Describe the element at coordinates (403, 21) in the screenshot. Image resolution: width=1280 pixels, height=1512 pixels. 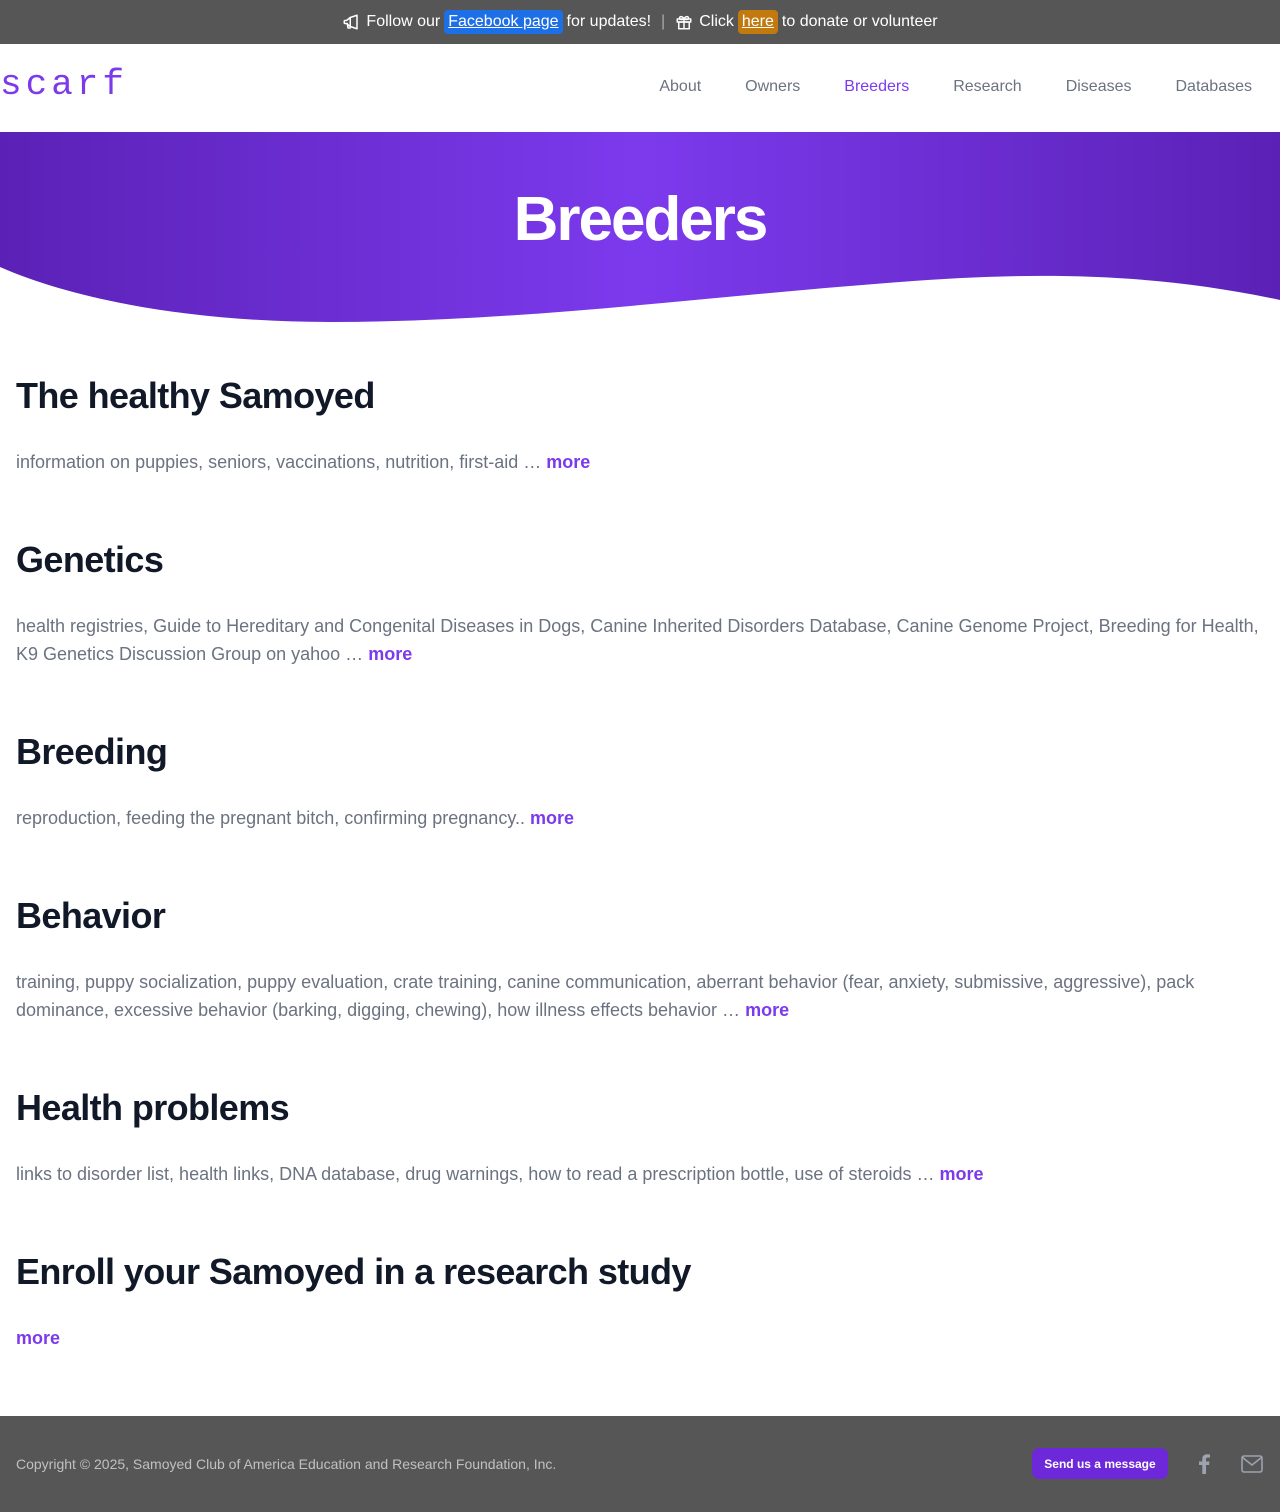
I see `follow-prefix: Follow our` at that location.